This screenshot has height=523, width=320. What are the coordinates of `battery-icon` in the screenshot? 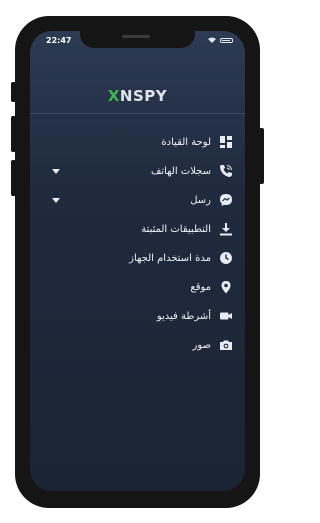 It's located at (226, 40).